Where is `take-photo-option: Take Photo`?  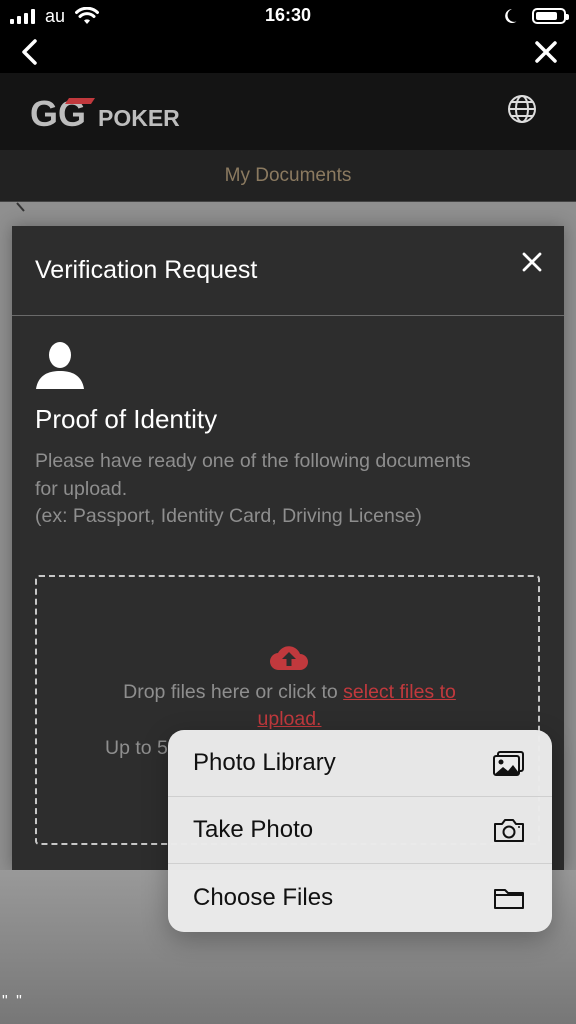
take-photo-option: Take Photo is located at coordinates (360, 830).